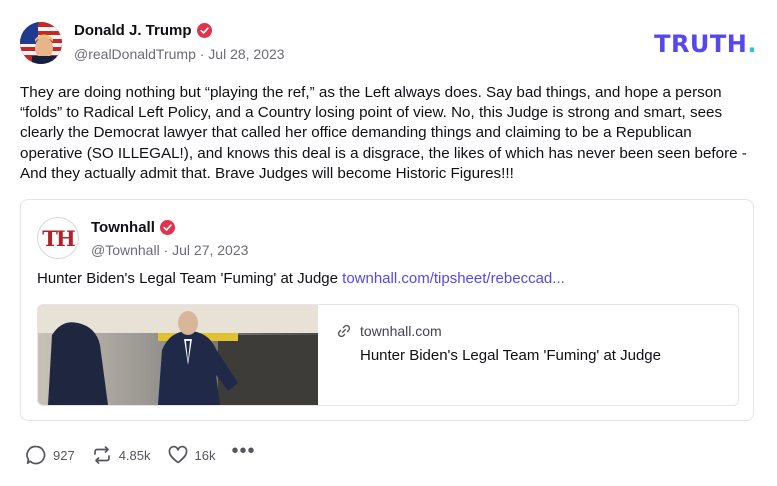  Describe the element at coordinates (701, 44) in the screenshot. I see `truth-logo-text: TRUTH` at that location.